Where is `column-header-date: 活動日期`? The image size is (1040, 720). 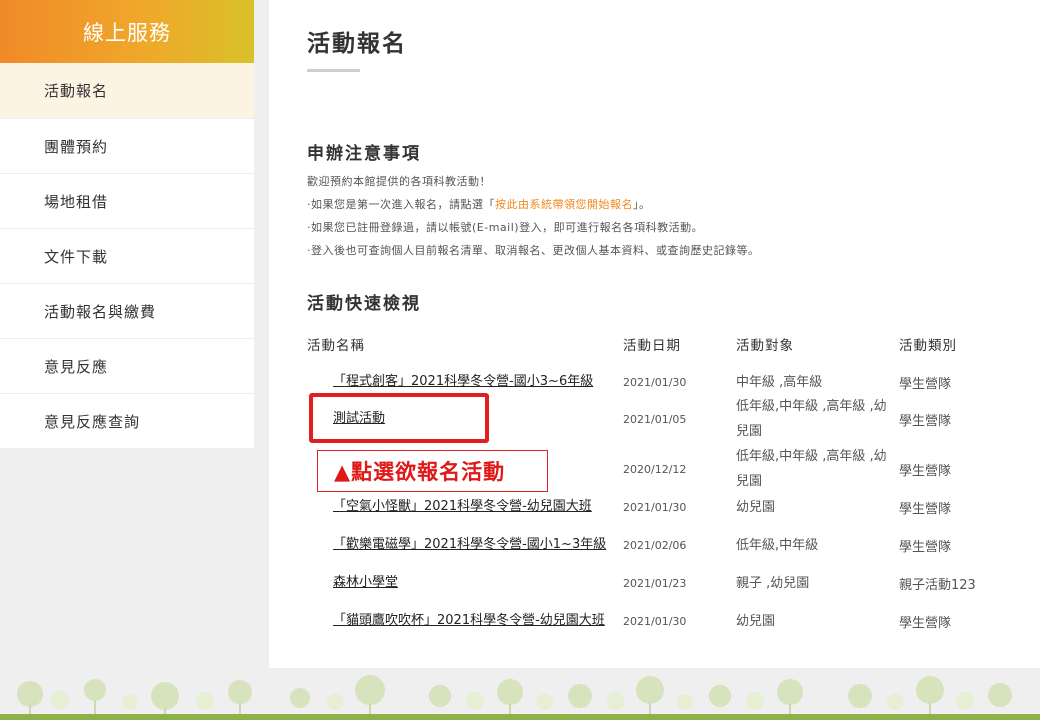
column-header-date: 活動日期 is located at coordinates (652, 346).